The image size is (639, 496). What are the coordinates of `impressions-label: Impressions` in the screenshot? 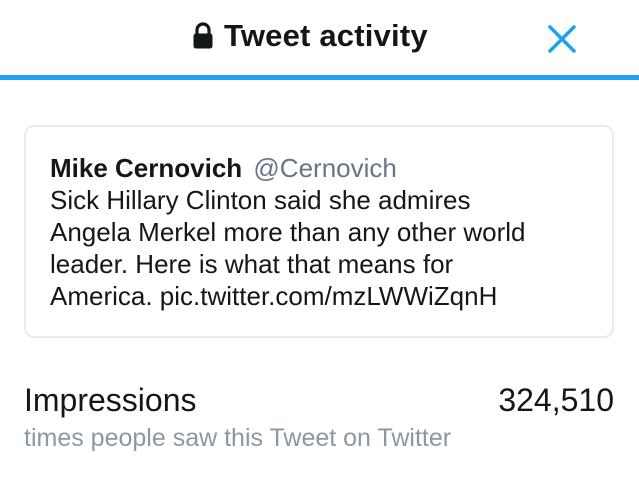 It's located at (110, 400).